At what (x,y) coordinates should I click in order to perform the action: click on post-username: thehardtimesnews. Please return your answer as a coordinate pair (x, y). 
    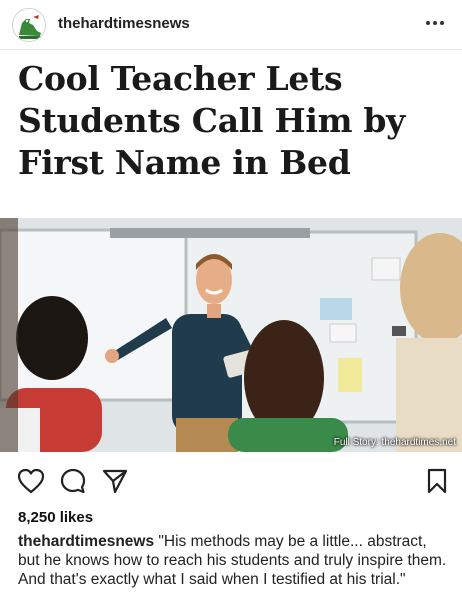
    Looking at the image, I should click on (124, 23).